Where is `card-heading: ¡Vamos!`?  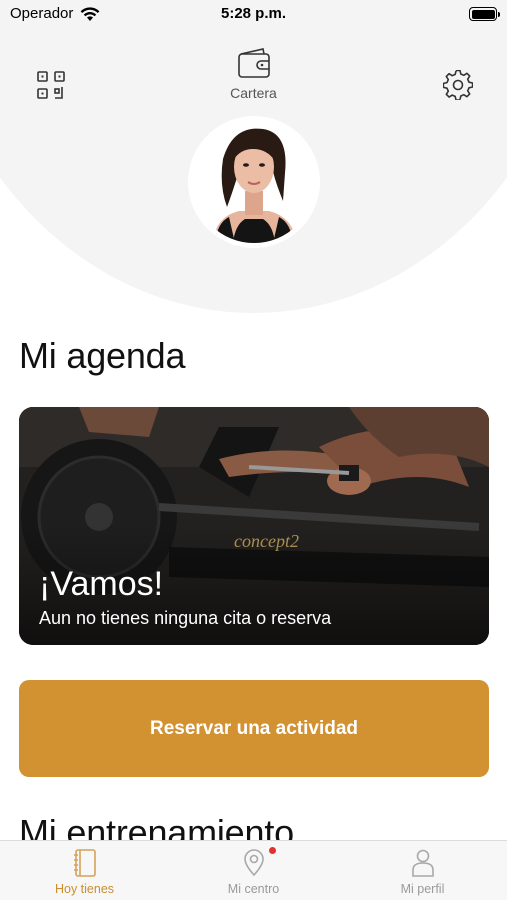 card-heading: ¡Vamos! is located at coordinates (101, 584).